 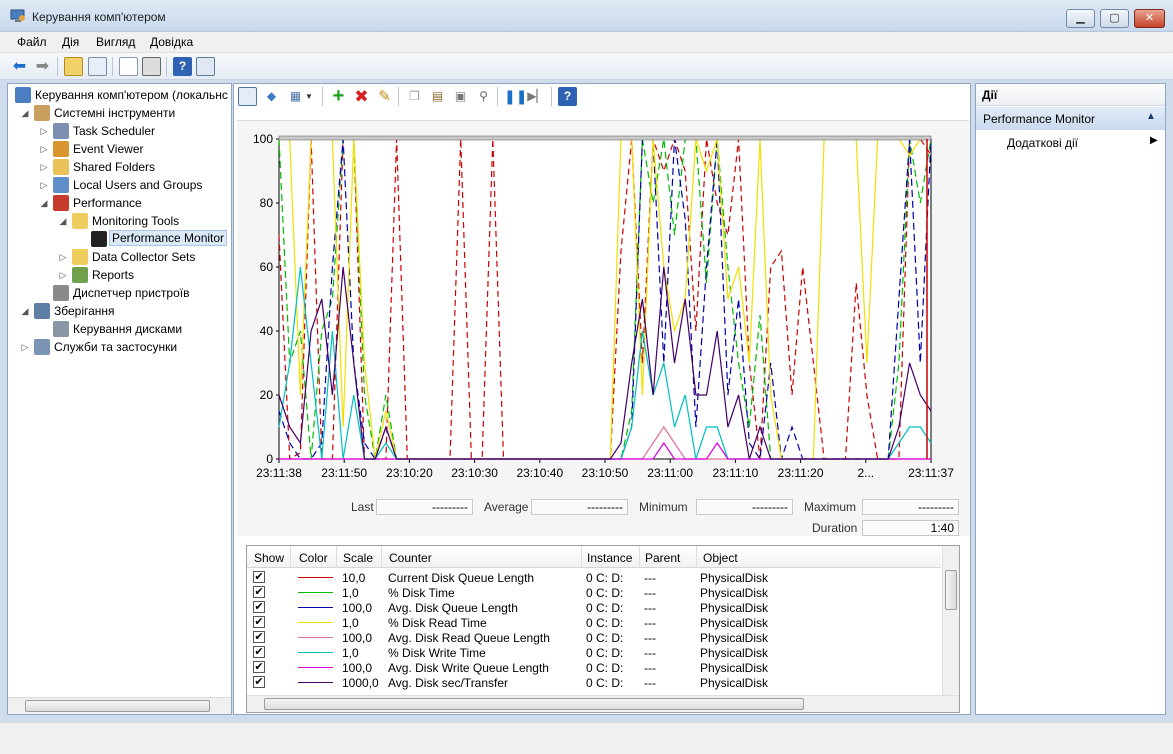 I want to click on update-data-icon: ▶▏, so click(x=536, y=96).